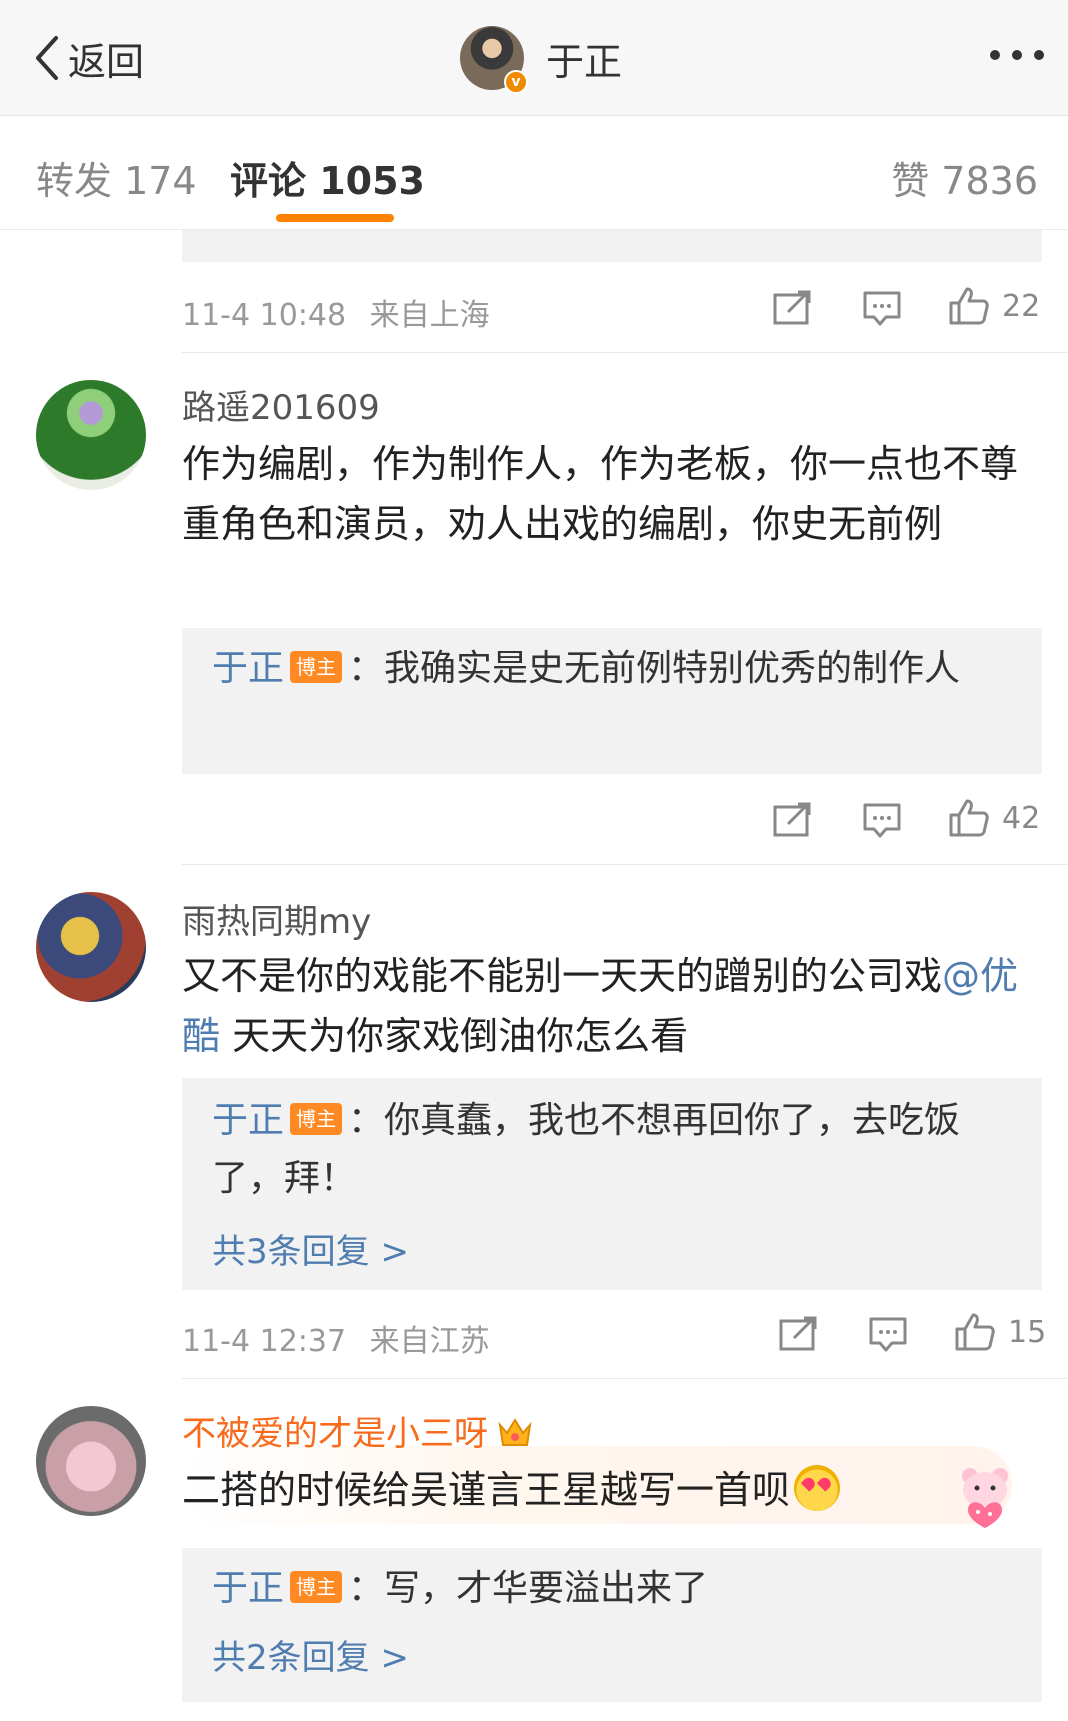 The height and width of the screenshot is (1721, 1068). What do you see at coordinates (964, 177) in the screenshot?
I see `tab-likes: 赞 7836` at bounding box center [964, 177].